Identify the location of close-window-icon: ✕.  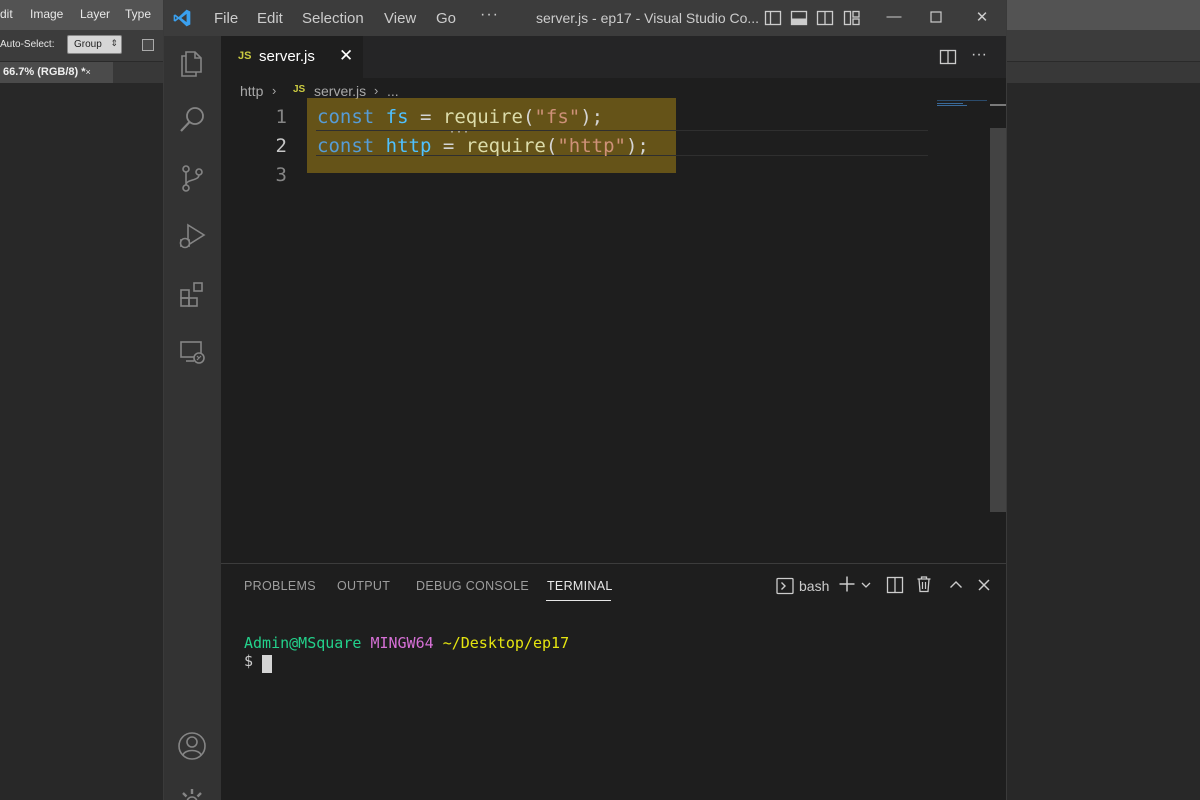
(982, 17).